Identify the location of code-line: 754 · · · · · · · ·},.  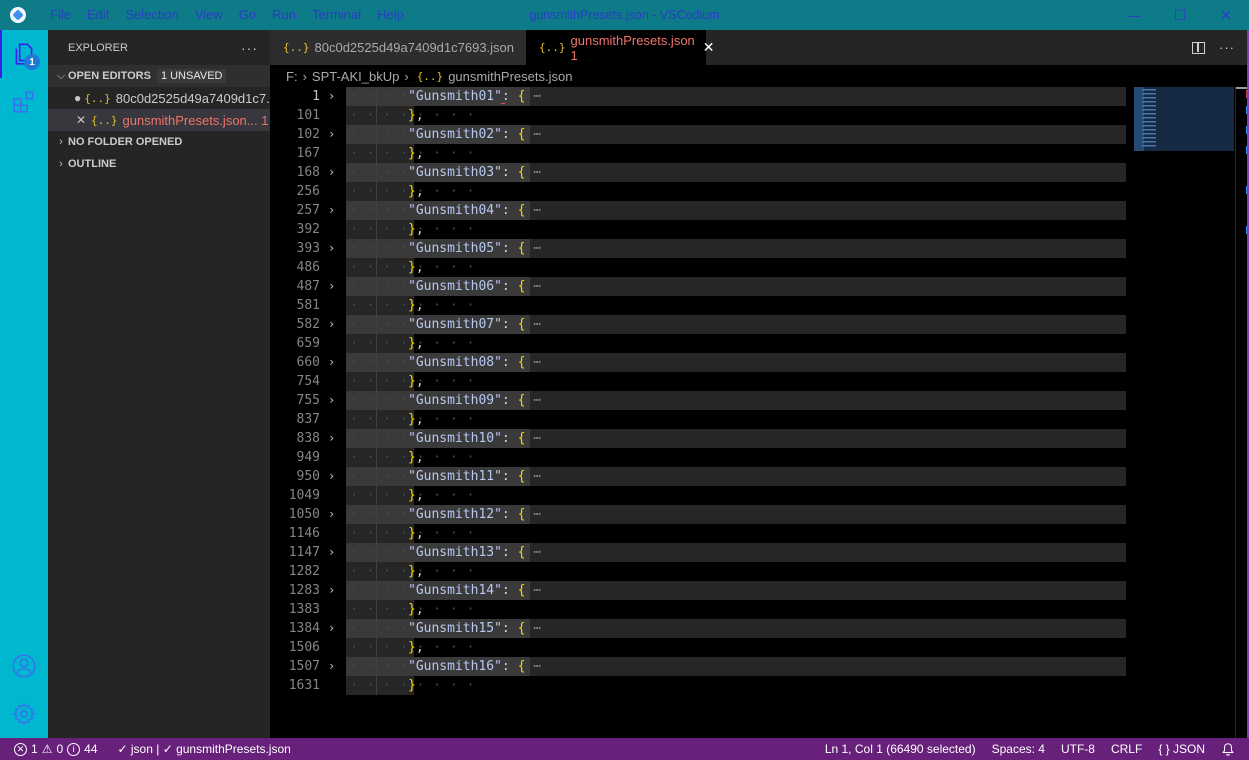
(759, 381).